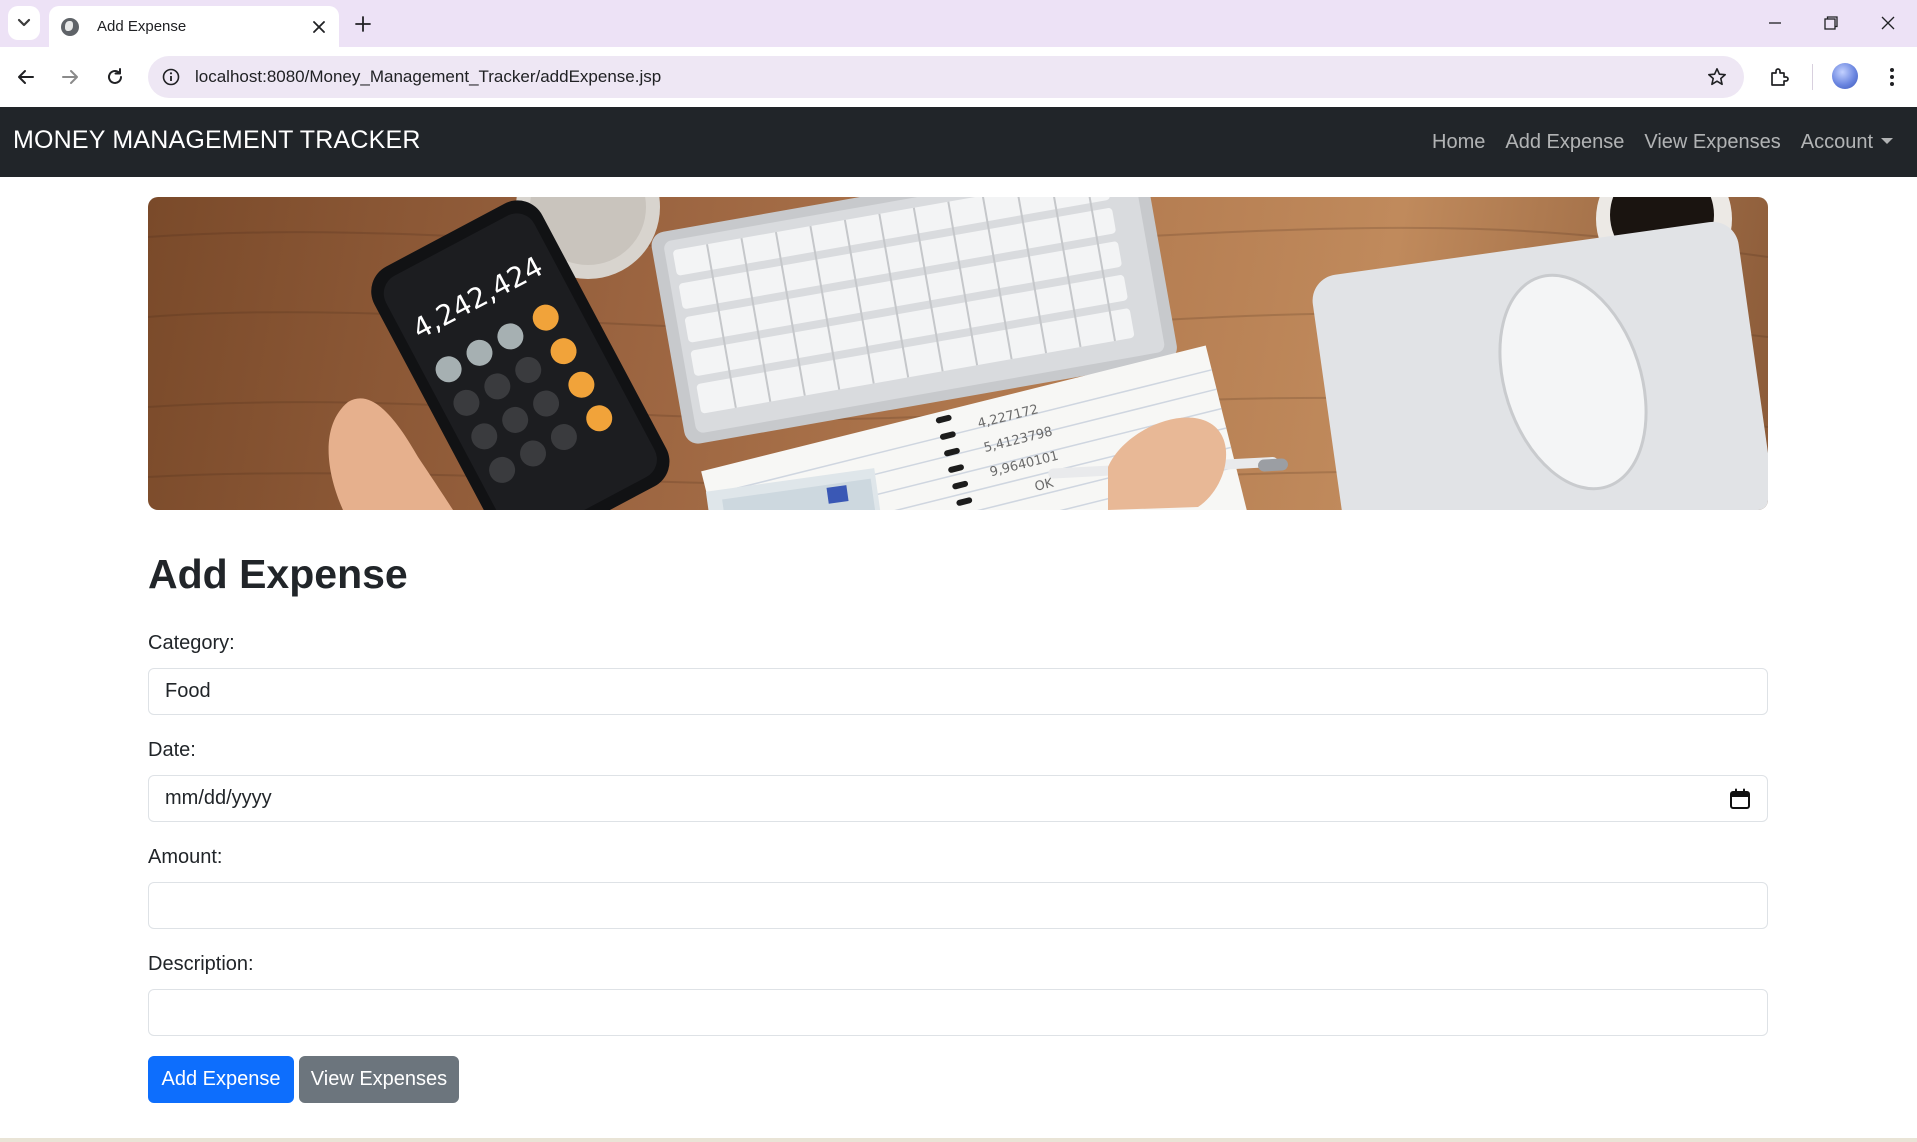  Describe the element at coordinates (1888, 23) in the screenshot. I see `window-close-icon` at that location.